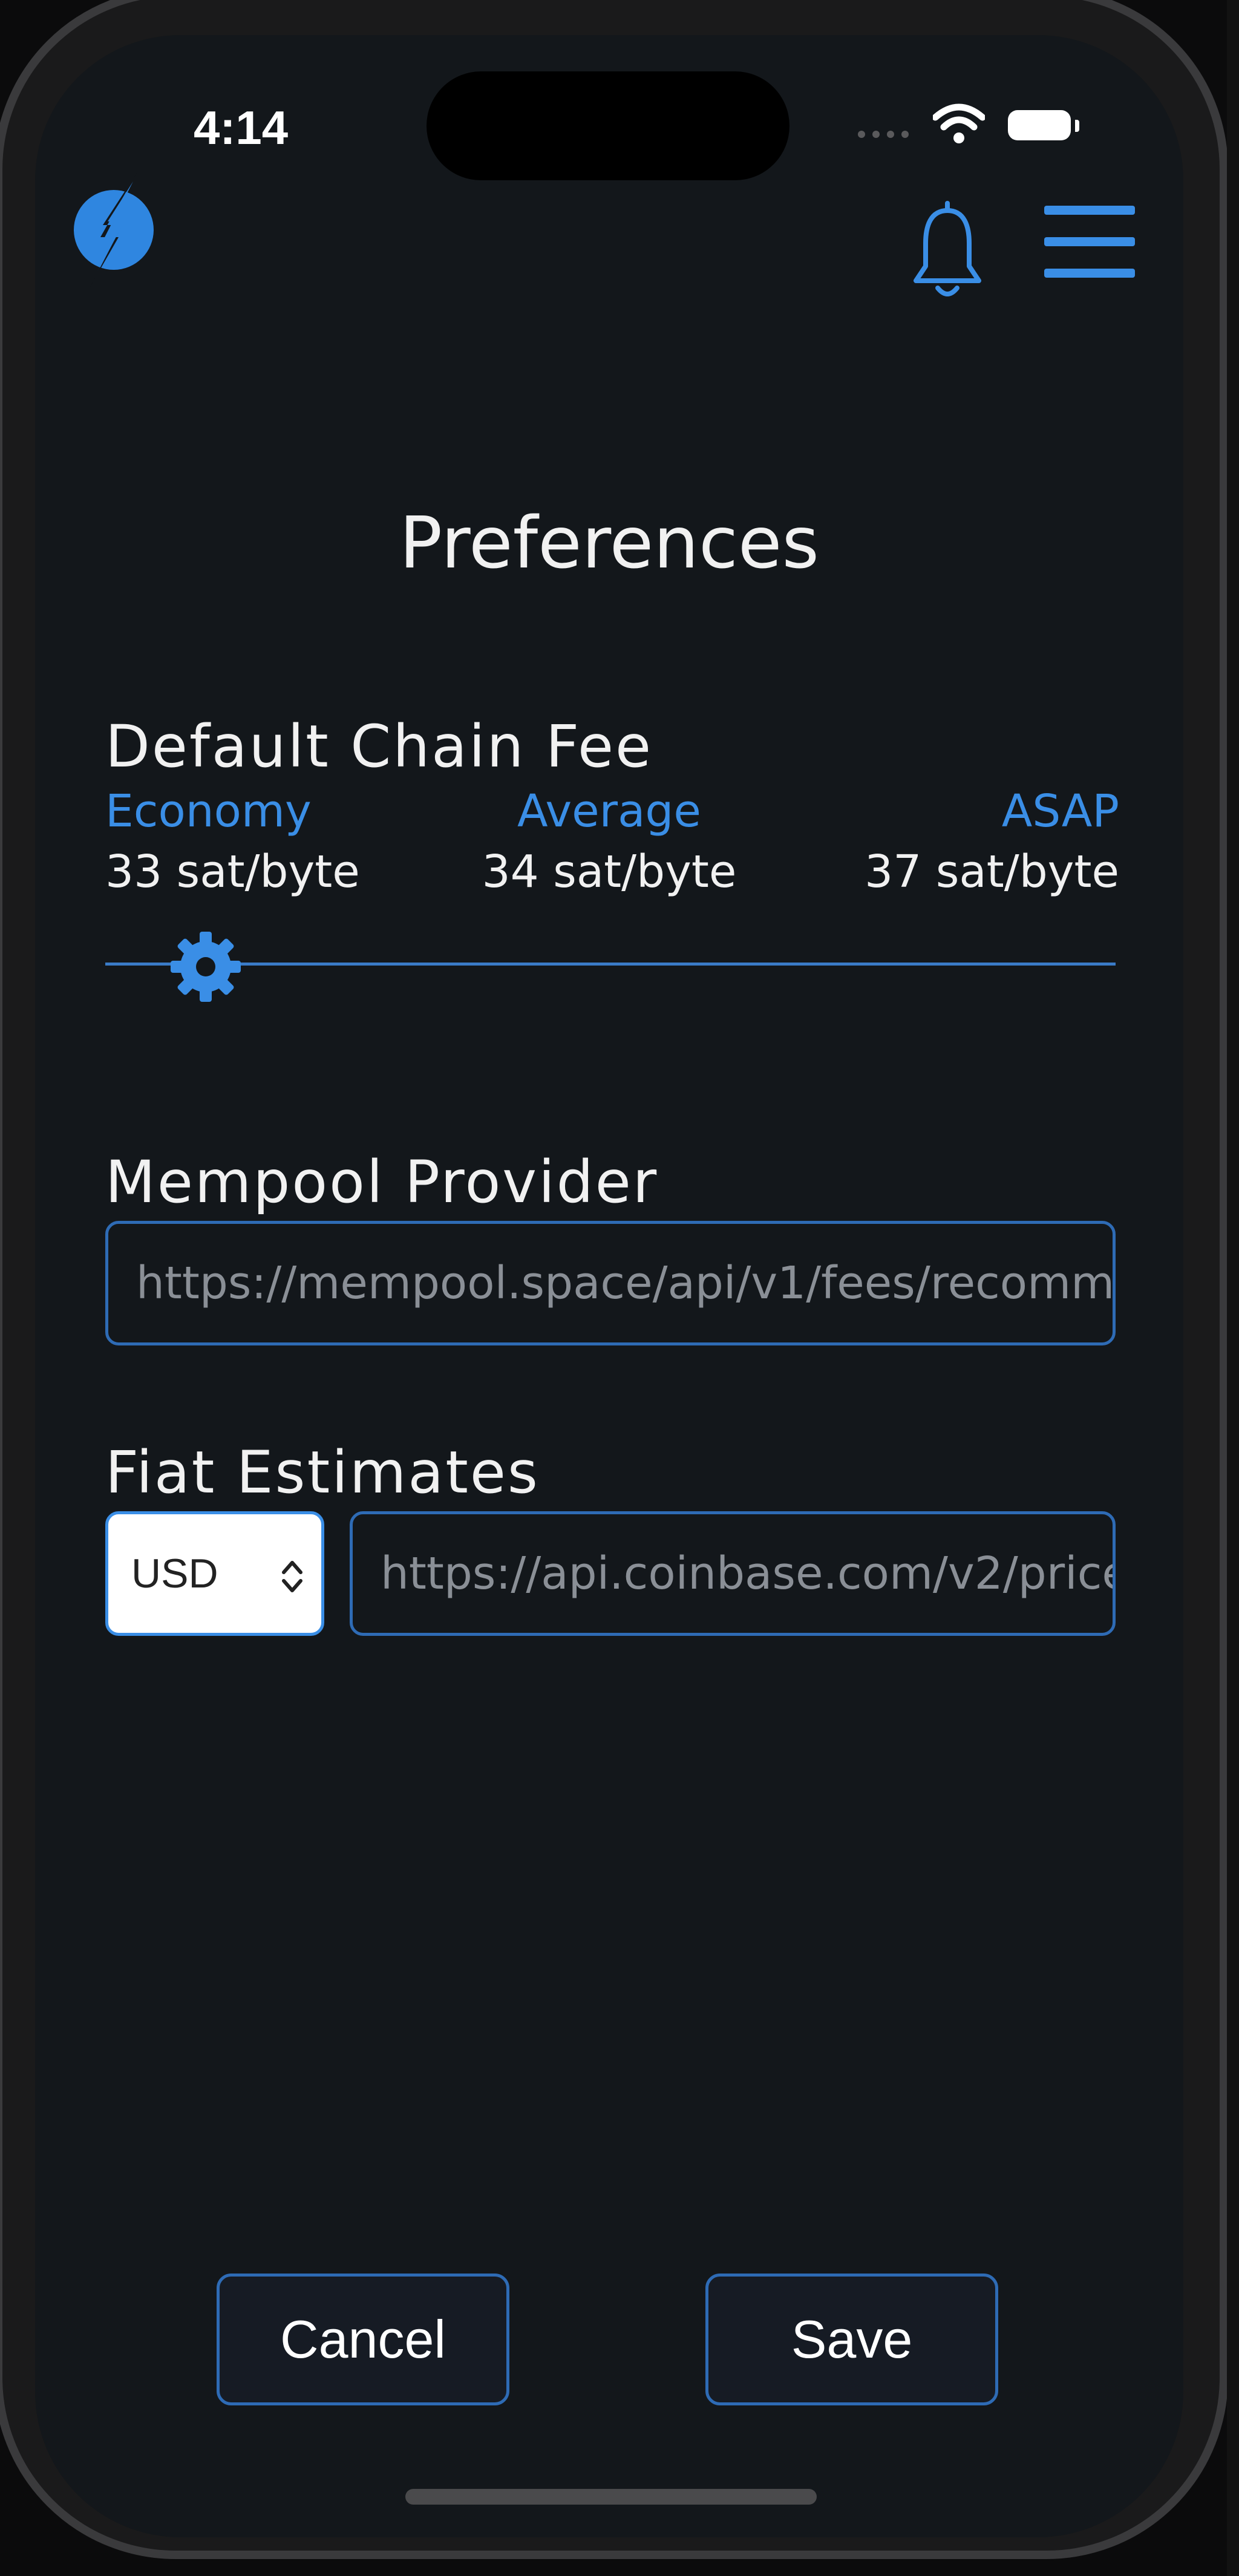 The image size is (1239, 2576). Describe the element at coordinates (851, 2339) in the screenshot. I see `save-button: Save` at that location.